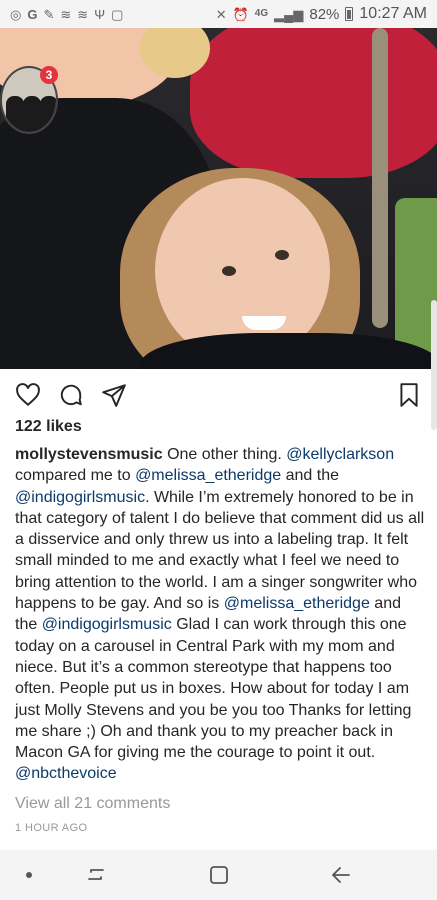 This screenshot has height=900, width=437. I want to click on like-button, so click(28, 395).